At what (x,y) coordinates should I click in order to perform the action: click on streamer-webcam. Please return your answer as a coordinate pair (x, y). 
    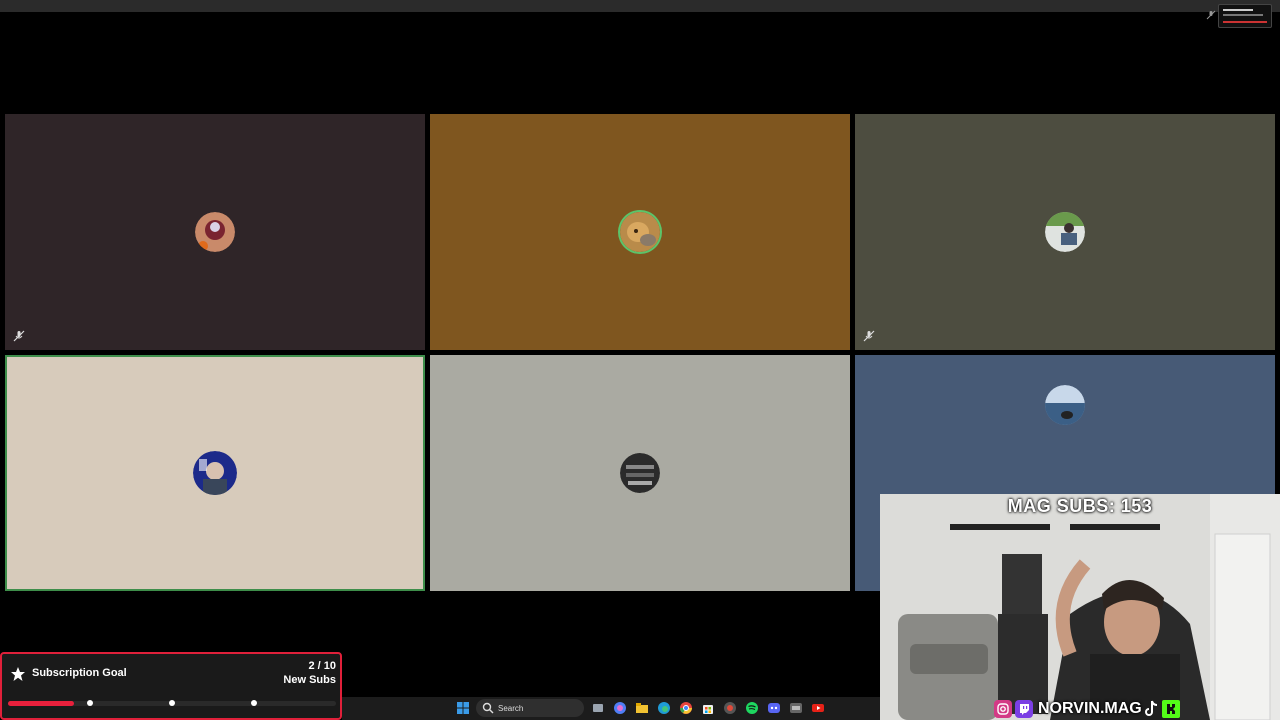
    Looking at the image, I should click on (1080, 607).